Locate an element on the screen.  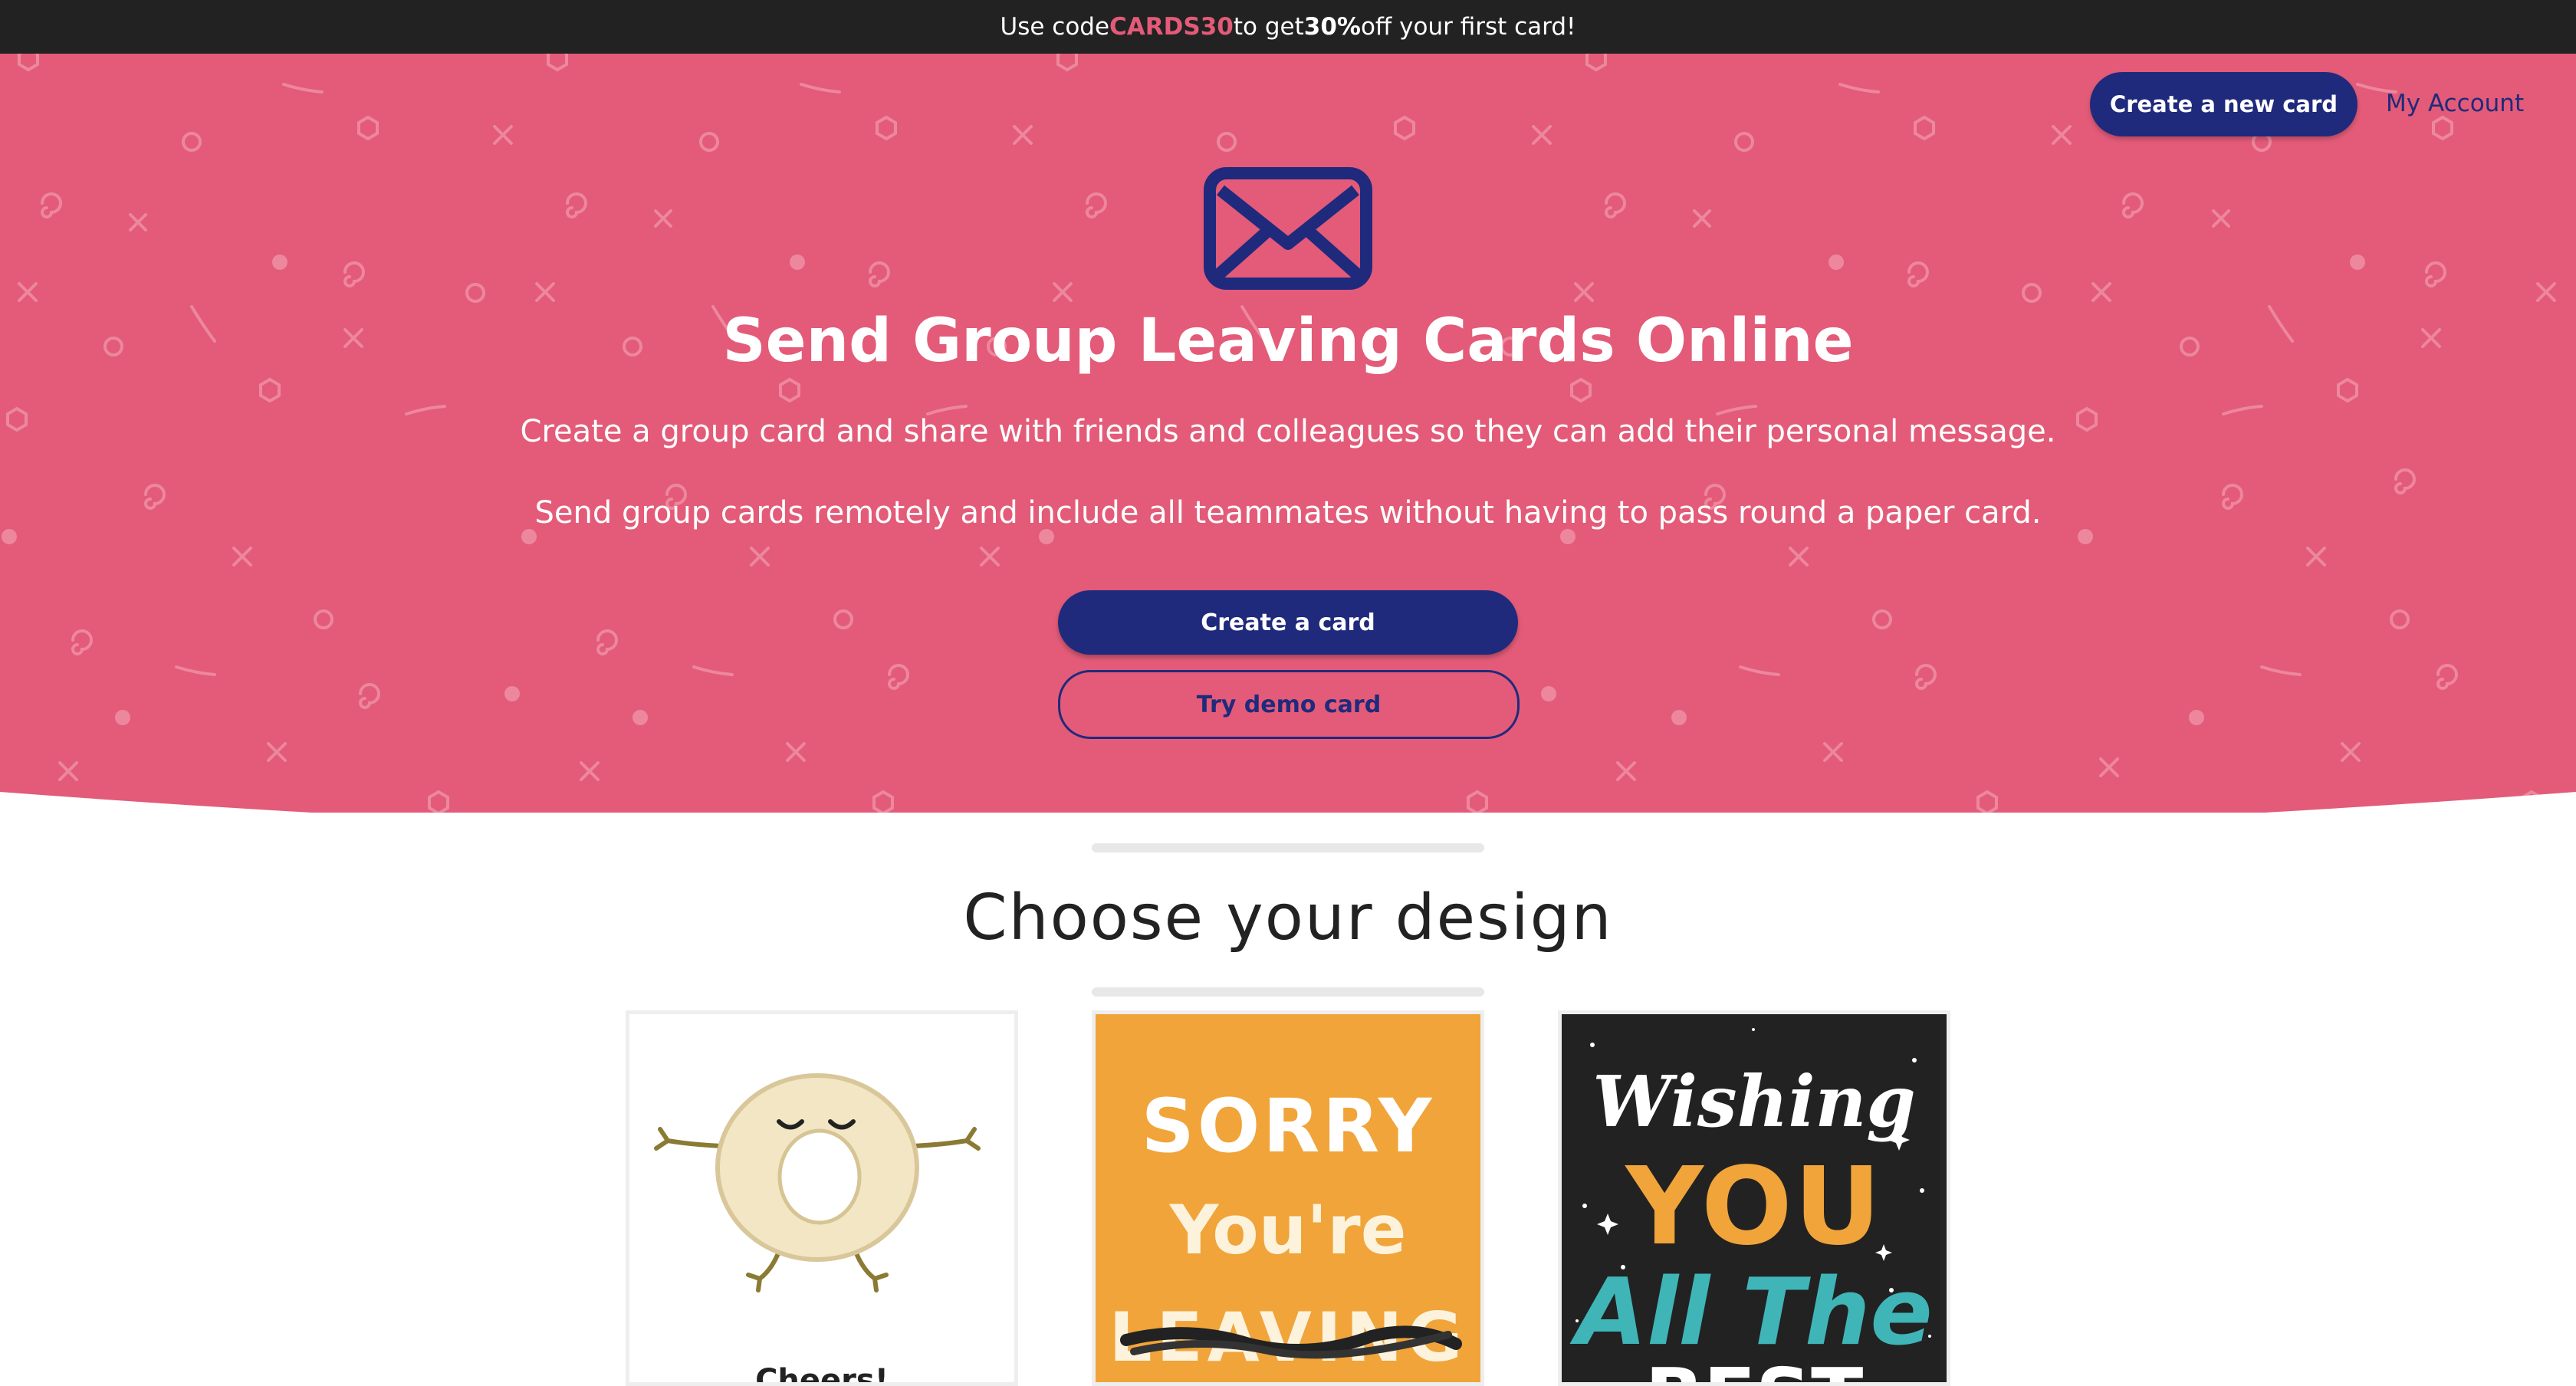
create-card-button: Create a card is located at coordinates (1288, 622).